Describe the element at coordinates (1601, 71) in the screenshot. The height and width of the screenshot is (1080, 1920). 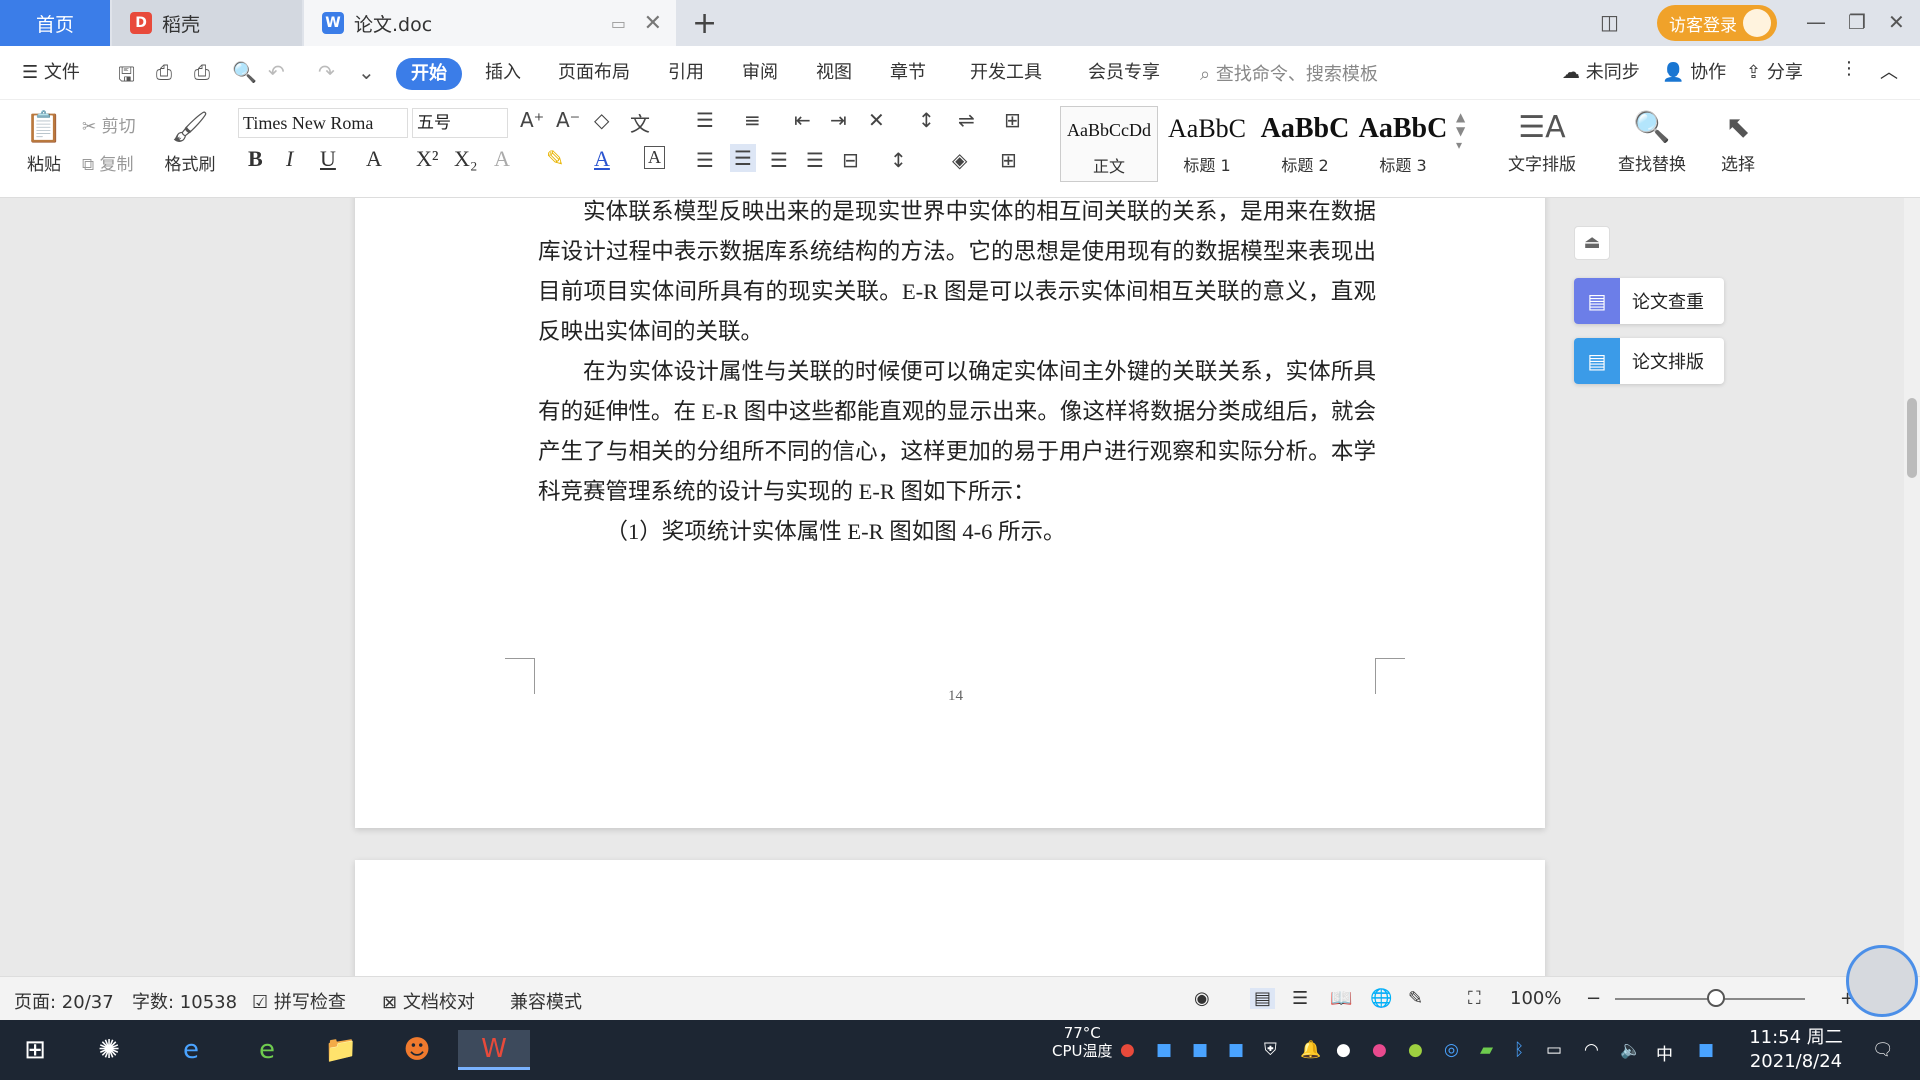
I see `sync-button: ☁ 未同步` at that location.